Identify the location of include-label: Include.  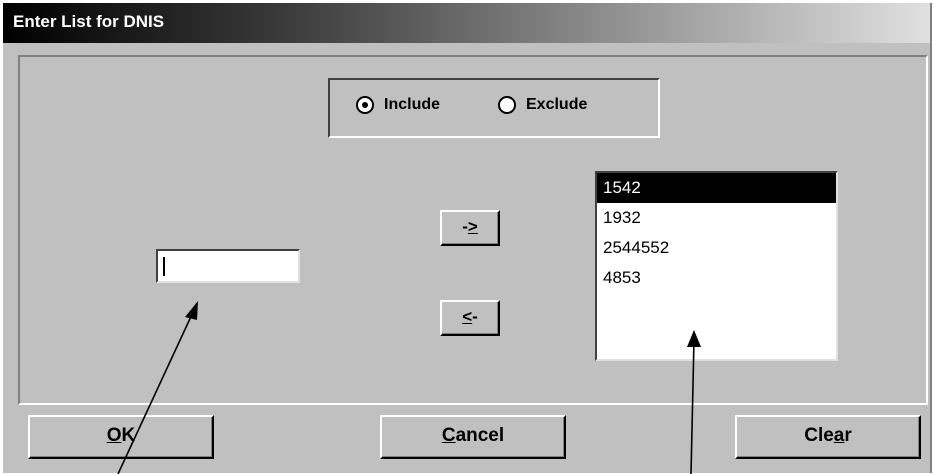
(412, 104).